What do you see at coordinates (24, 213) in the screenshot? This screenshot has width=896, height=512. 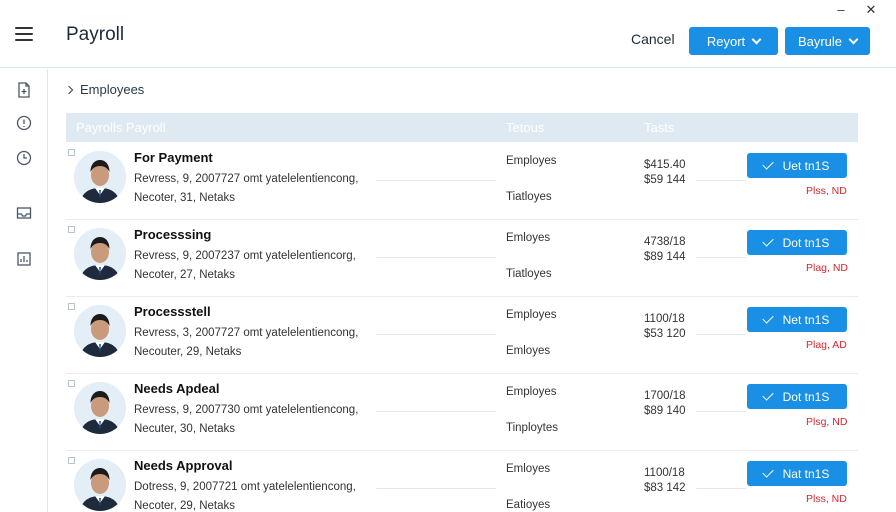 I see `inbox-icon` at bounding box center [24, 213].